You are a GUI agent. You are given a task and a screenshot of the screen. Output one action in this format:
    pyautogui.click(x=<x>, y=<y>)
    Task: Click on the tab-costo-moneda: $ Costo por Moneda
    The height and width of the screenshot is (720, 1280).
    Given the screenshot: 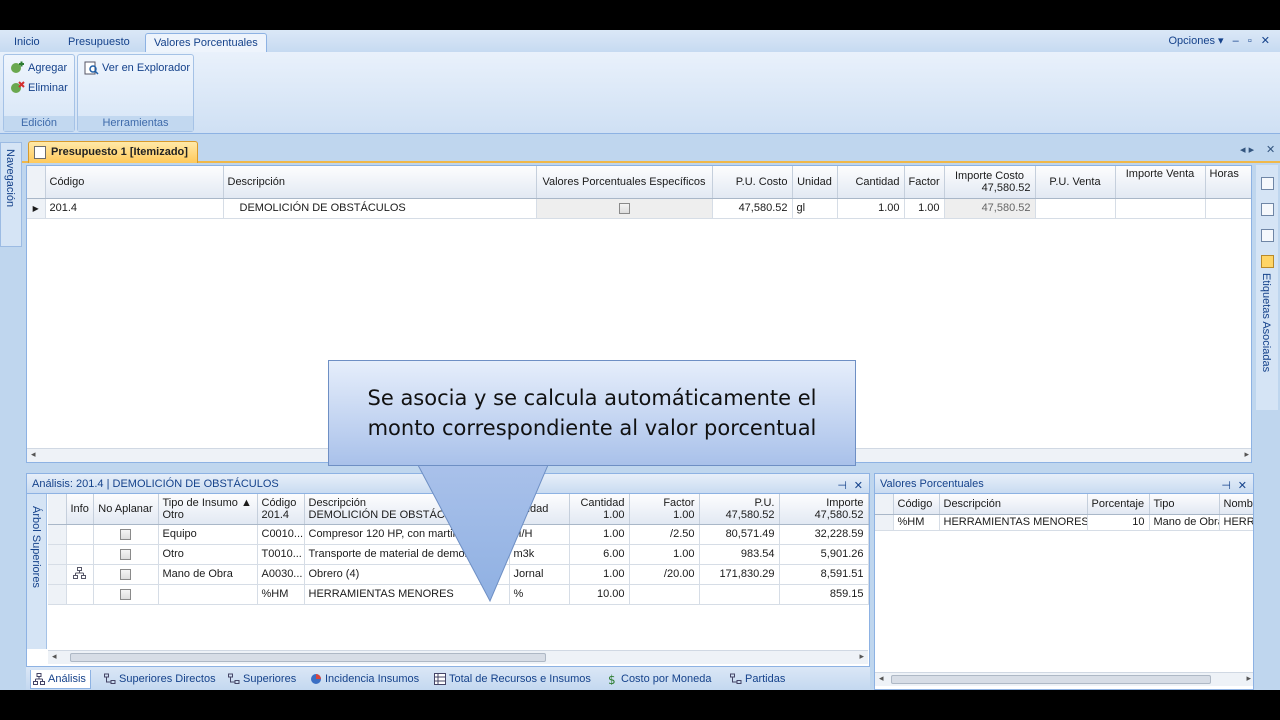 What is the action you would take?
    pyautogui.click(x=658, y=679)
    